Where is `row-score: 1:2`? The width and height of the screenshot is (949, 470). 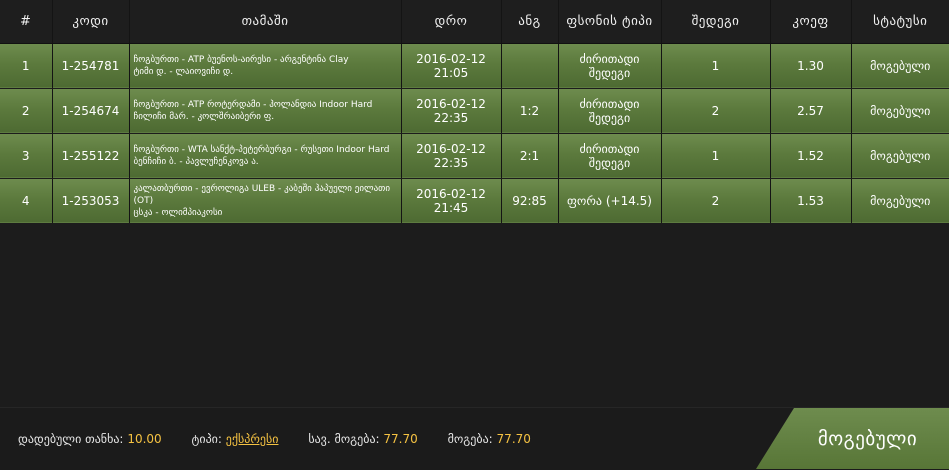
row-score: 1:2 is located at coordinates (530, 111).